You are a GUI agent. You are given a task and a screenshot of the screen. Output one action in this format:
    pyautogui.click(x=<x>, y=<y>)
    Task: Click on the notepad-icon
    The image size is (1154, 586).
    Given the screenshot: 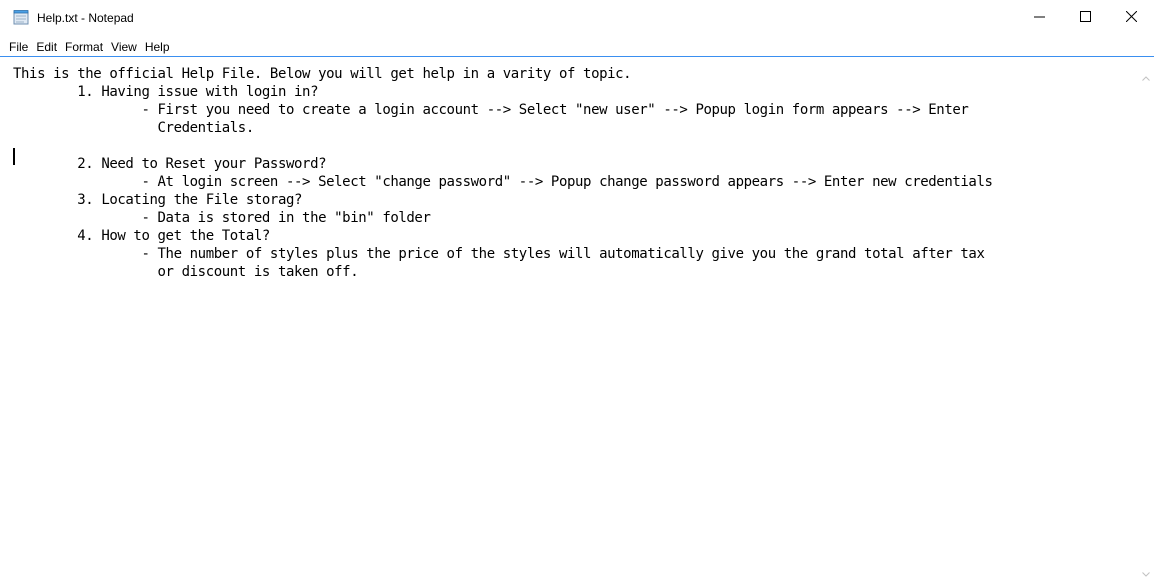 What is the action you would take?
    pyautogui.click(x=21, y=17)
    